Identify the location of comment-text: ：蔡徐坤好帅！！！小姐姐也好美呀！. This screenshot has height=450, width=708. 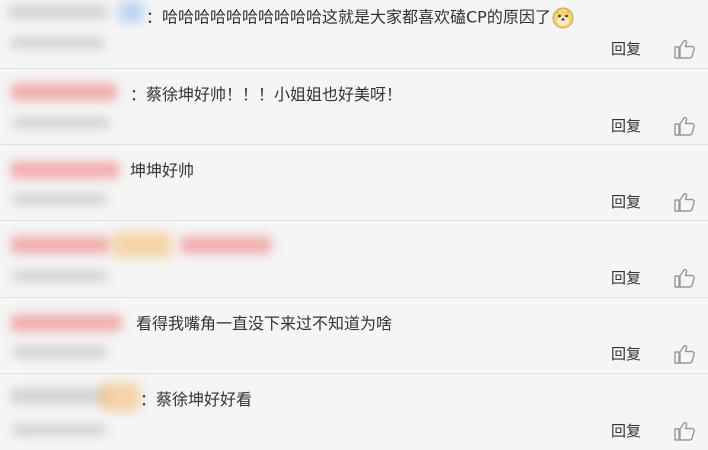
(266, 94).